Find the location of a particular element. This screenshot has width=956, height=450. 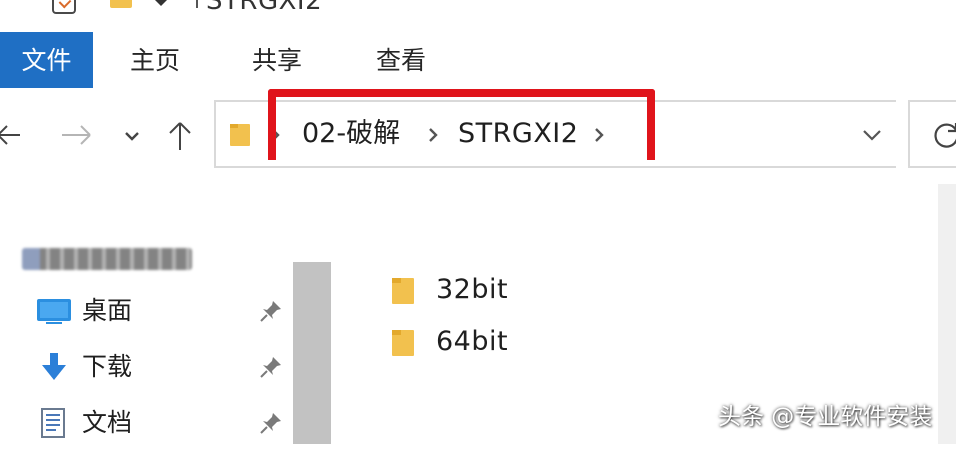

new-folder-icon is located at coordinates (121, 4).